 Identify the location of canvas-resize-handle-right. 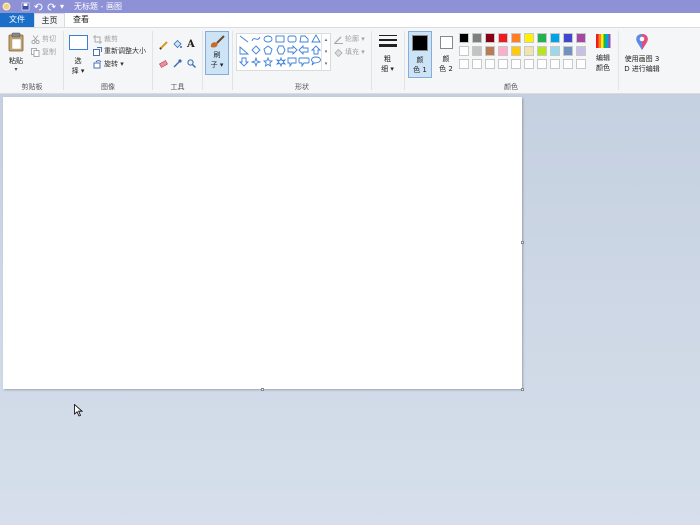
(522, 242).